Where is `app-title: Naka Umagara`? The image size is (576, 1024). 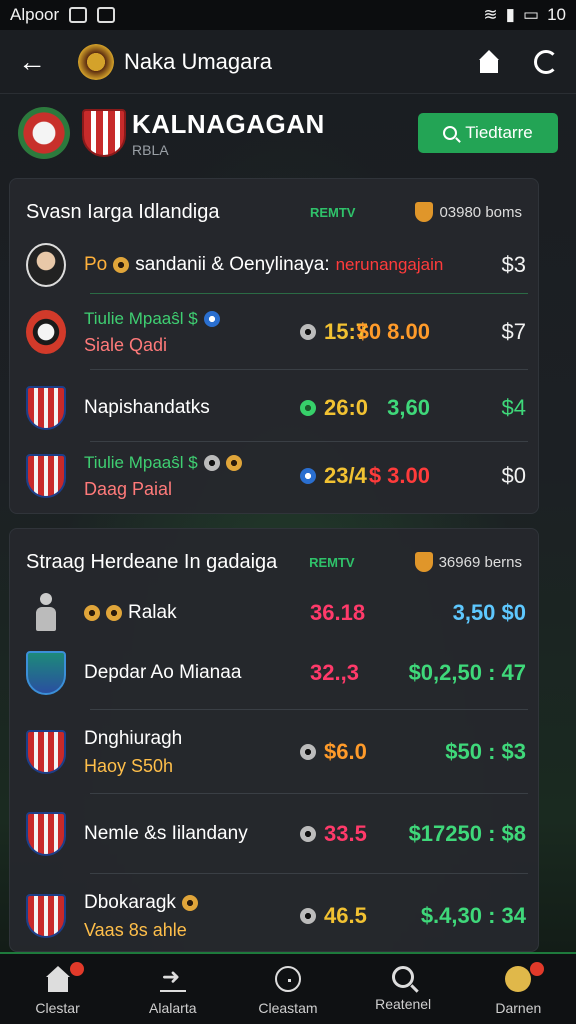 app-title: Naka Umagara is located at coordinates (198, 61).